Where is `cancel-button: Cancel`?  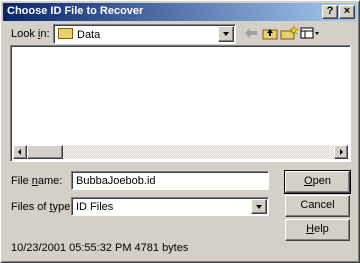 cancel-button: Cancel is located at coordinates (317, 206).